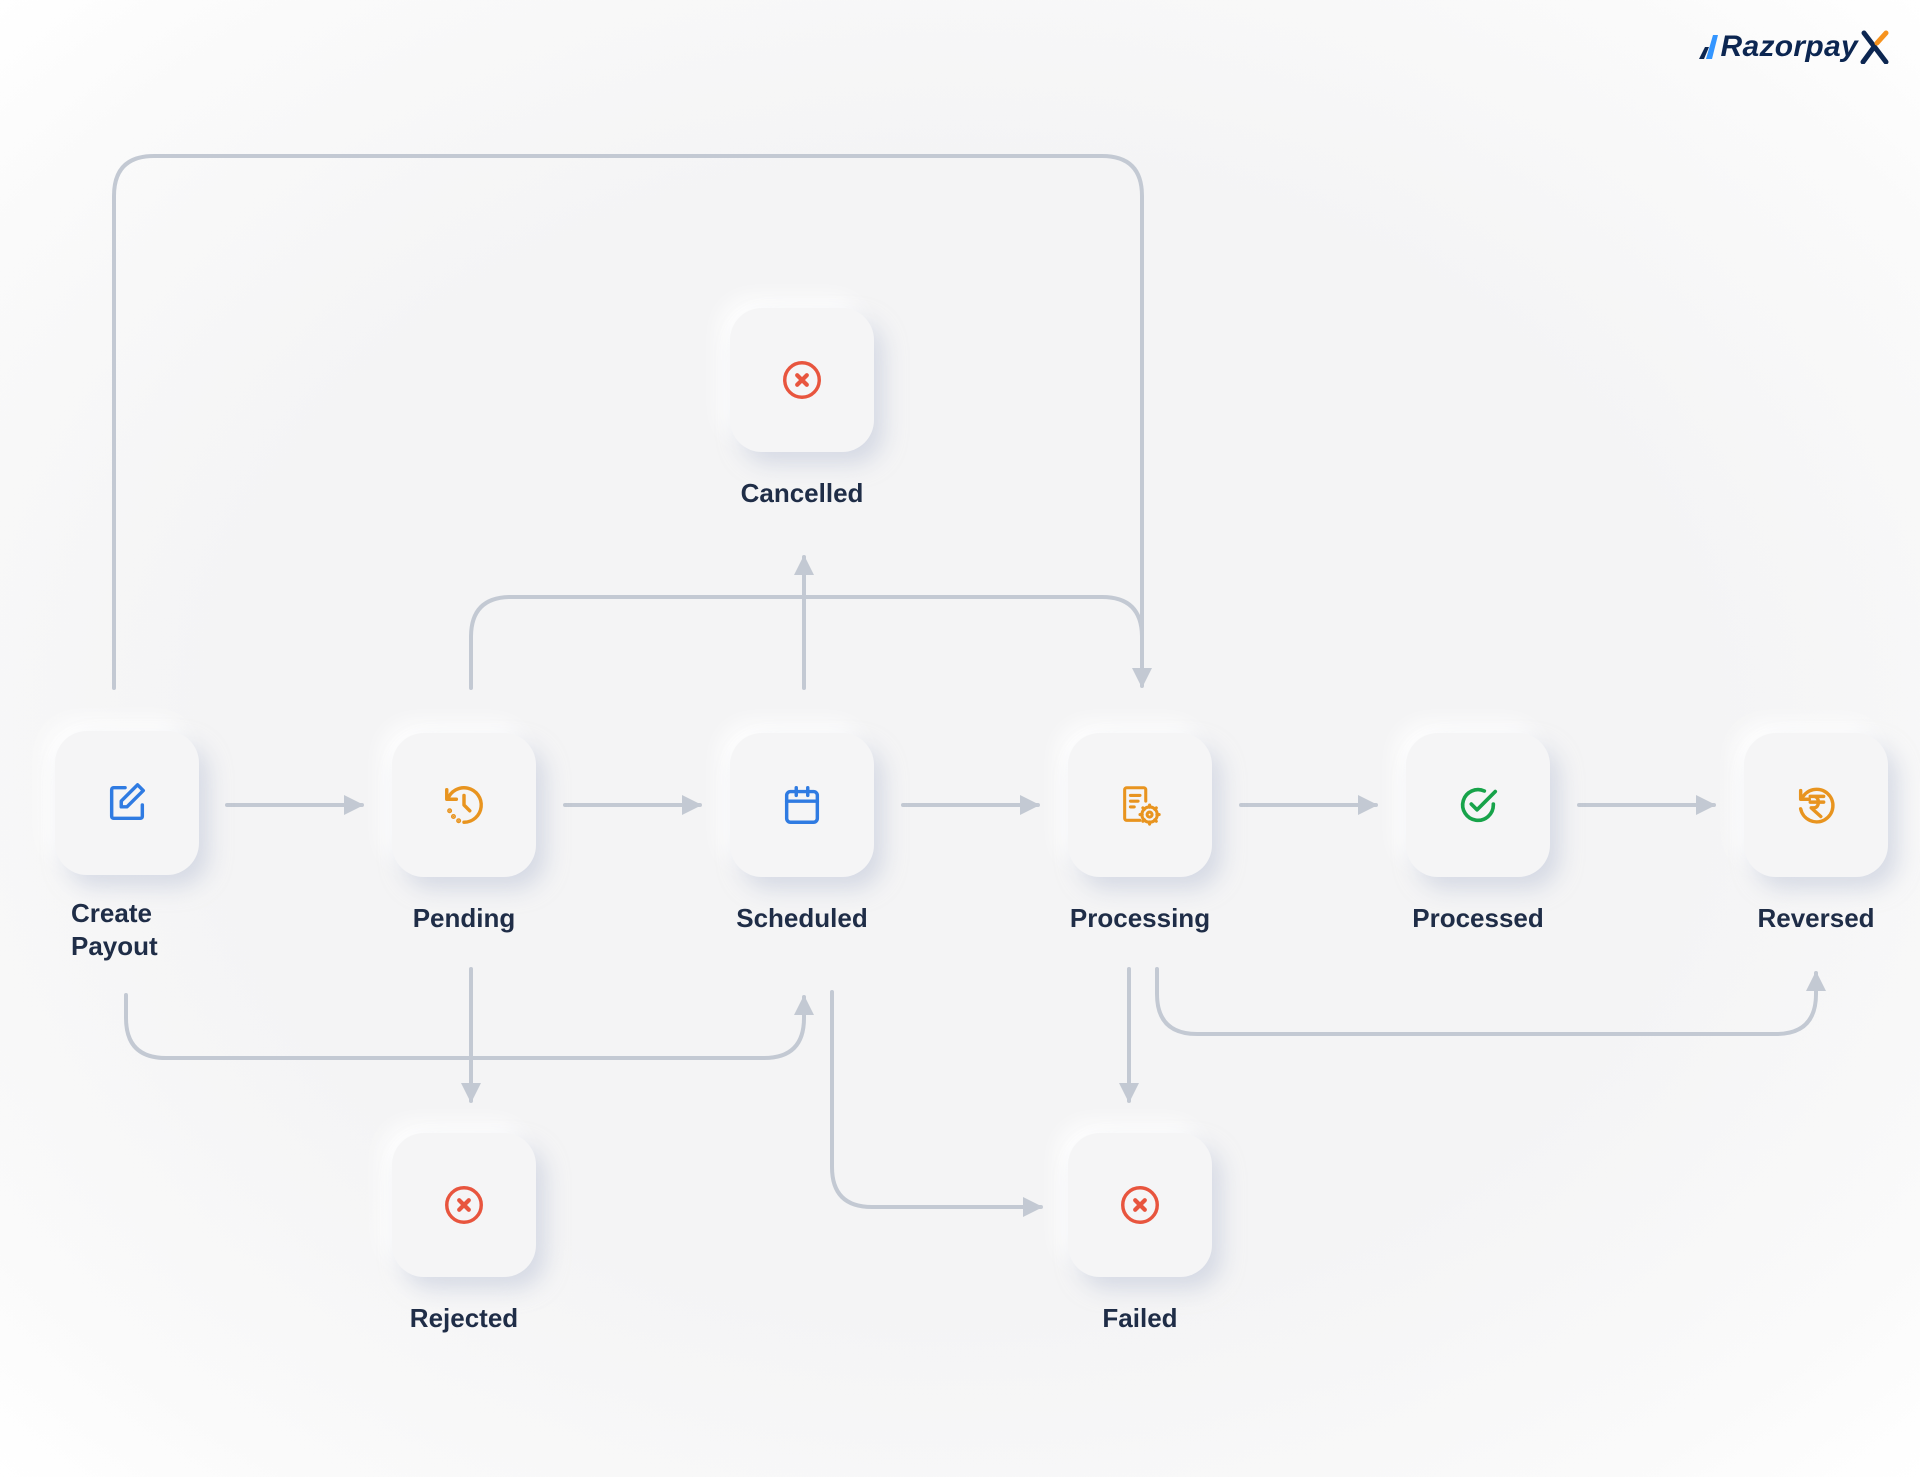 This screenshot has width=1920, height=1477. I want to click on label-reversed: Reversed, so click(1816, 918).